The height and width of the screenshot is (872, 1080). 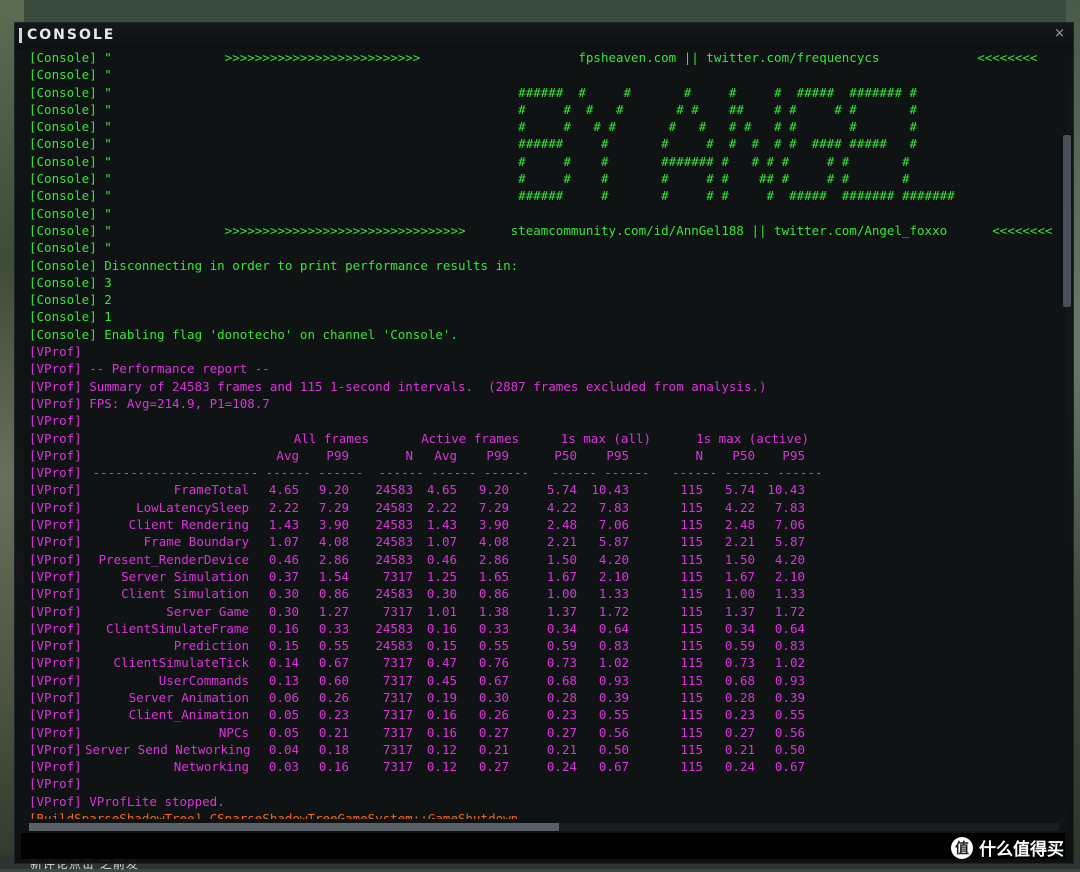 I want to click on log-text: 3, so click(x=104, y=282).